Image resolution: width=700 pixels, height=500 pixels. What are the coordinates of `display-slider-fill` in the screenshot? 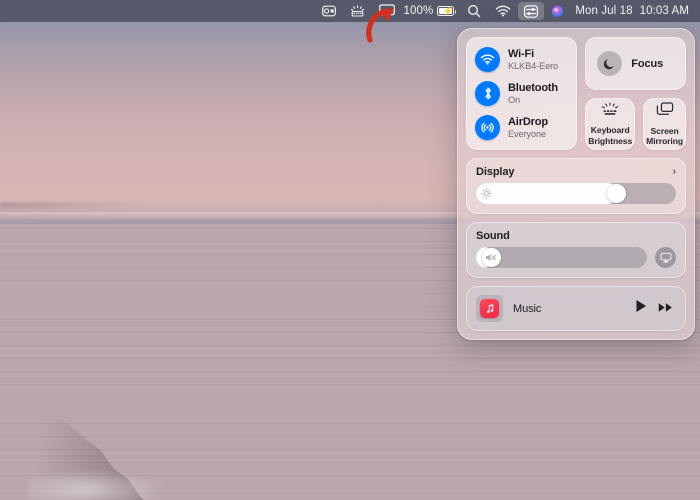 It's located at (547, 193).